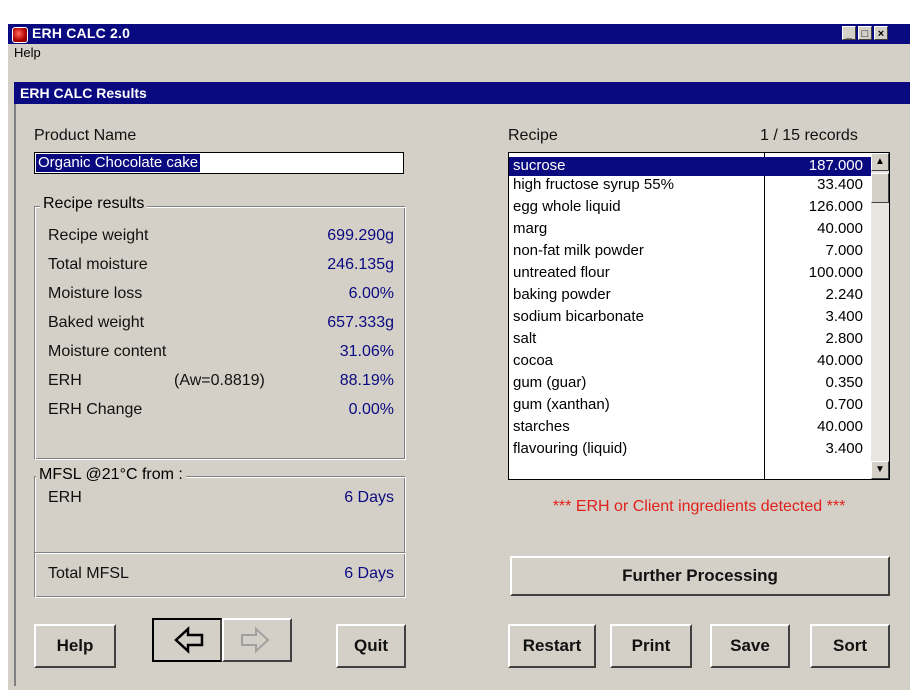 The image size is (910, 690). I want to click on recipe-row: sucrose 187.000, so click(690, 166).